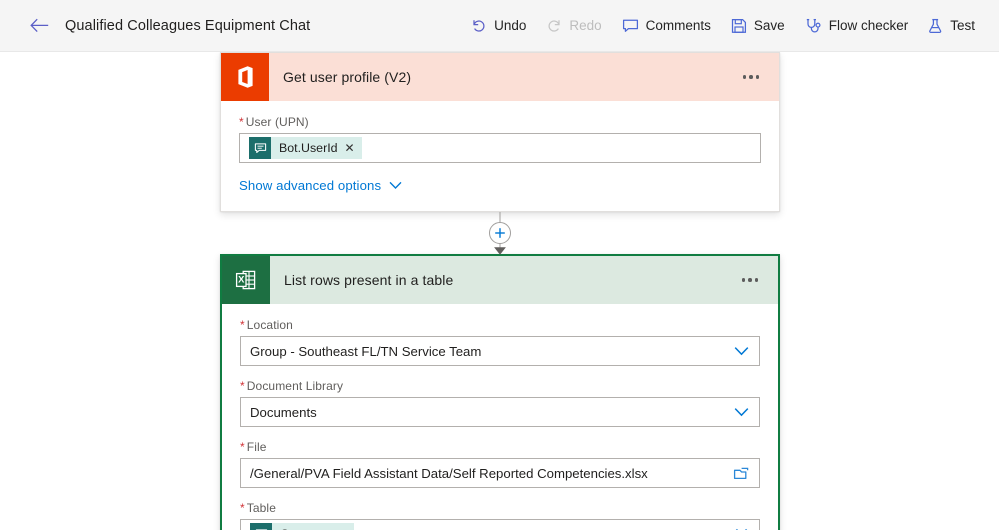  I want to click on office365-icon, so click(245, 77).